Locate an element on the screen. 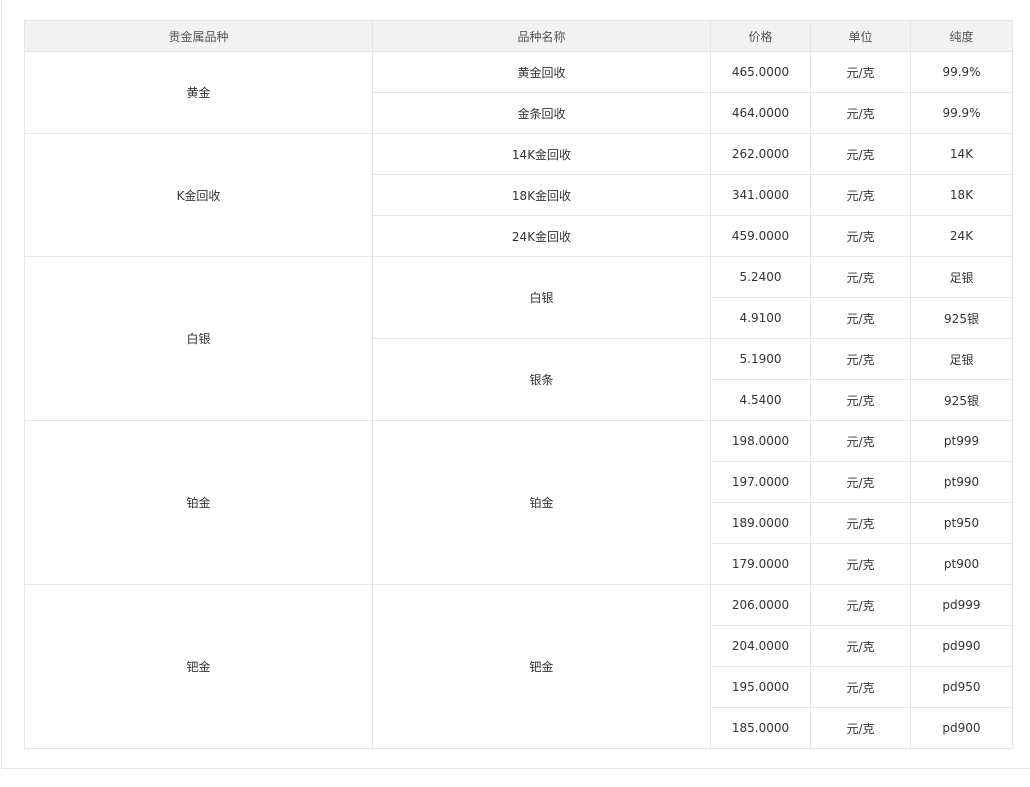  variety-name-cell: 24K金回收 is located at coordinates (541, 236).